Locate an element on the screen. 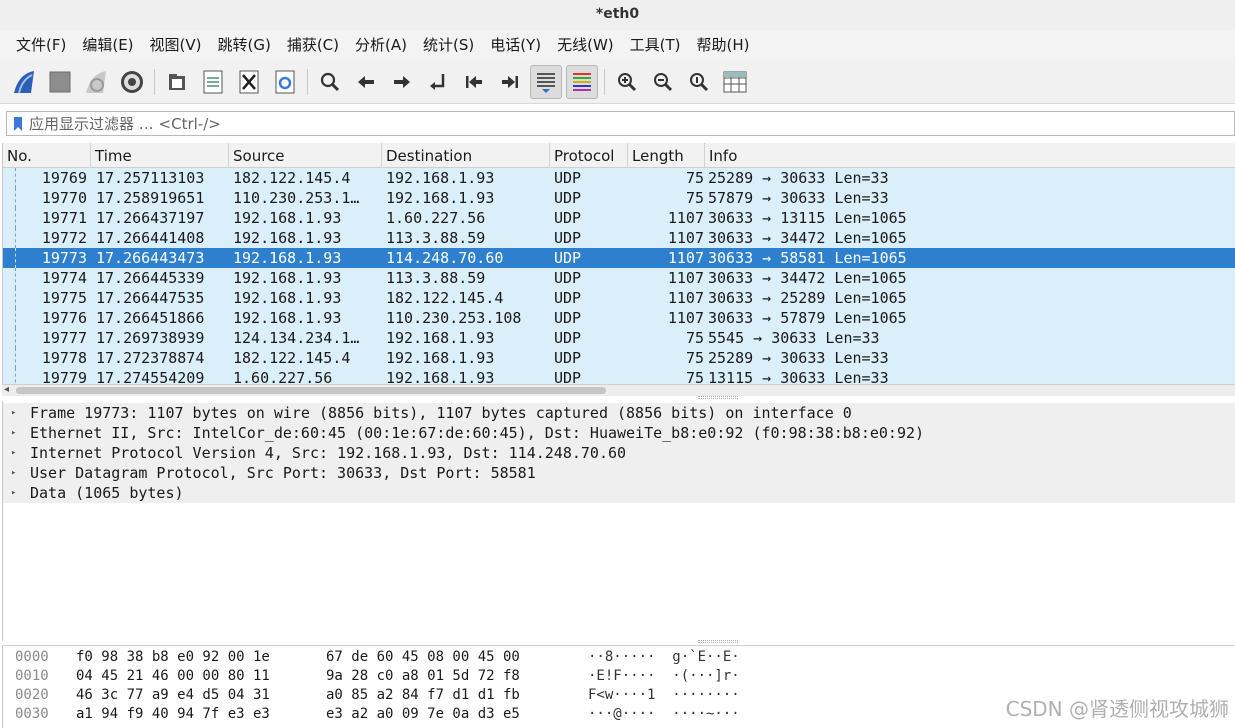  menu-edit: 编辑(E) is located at coordinates (107, 45).